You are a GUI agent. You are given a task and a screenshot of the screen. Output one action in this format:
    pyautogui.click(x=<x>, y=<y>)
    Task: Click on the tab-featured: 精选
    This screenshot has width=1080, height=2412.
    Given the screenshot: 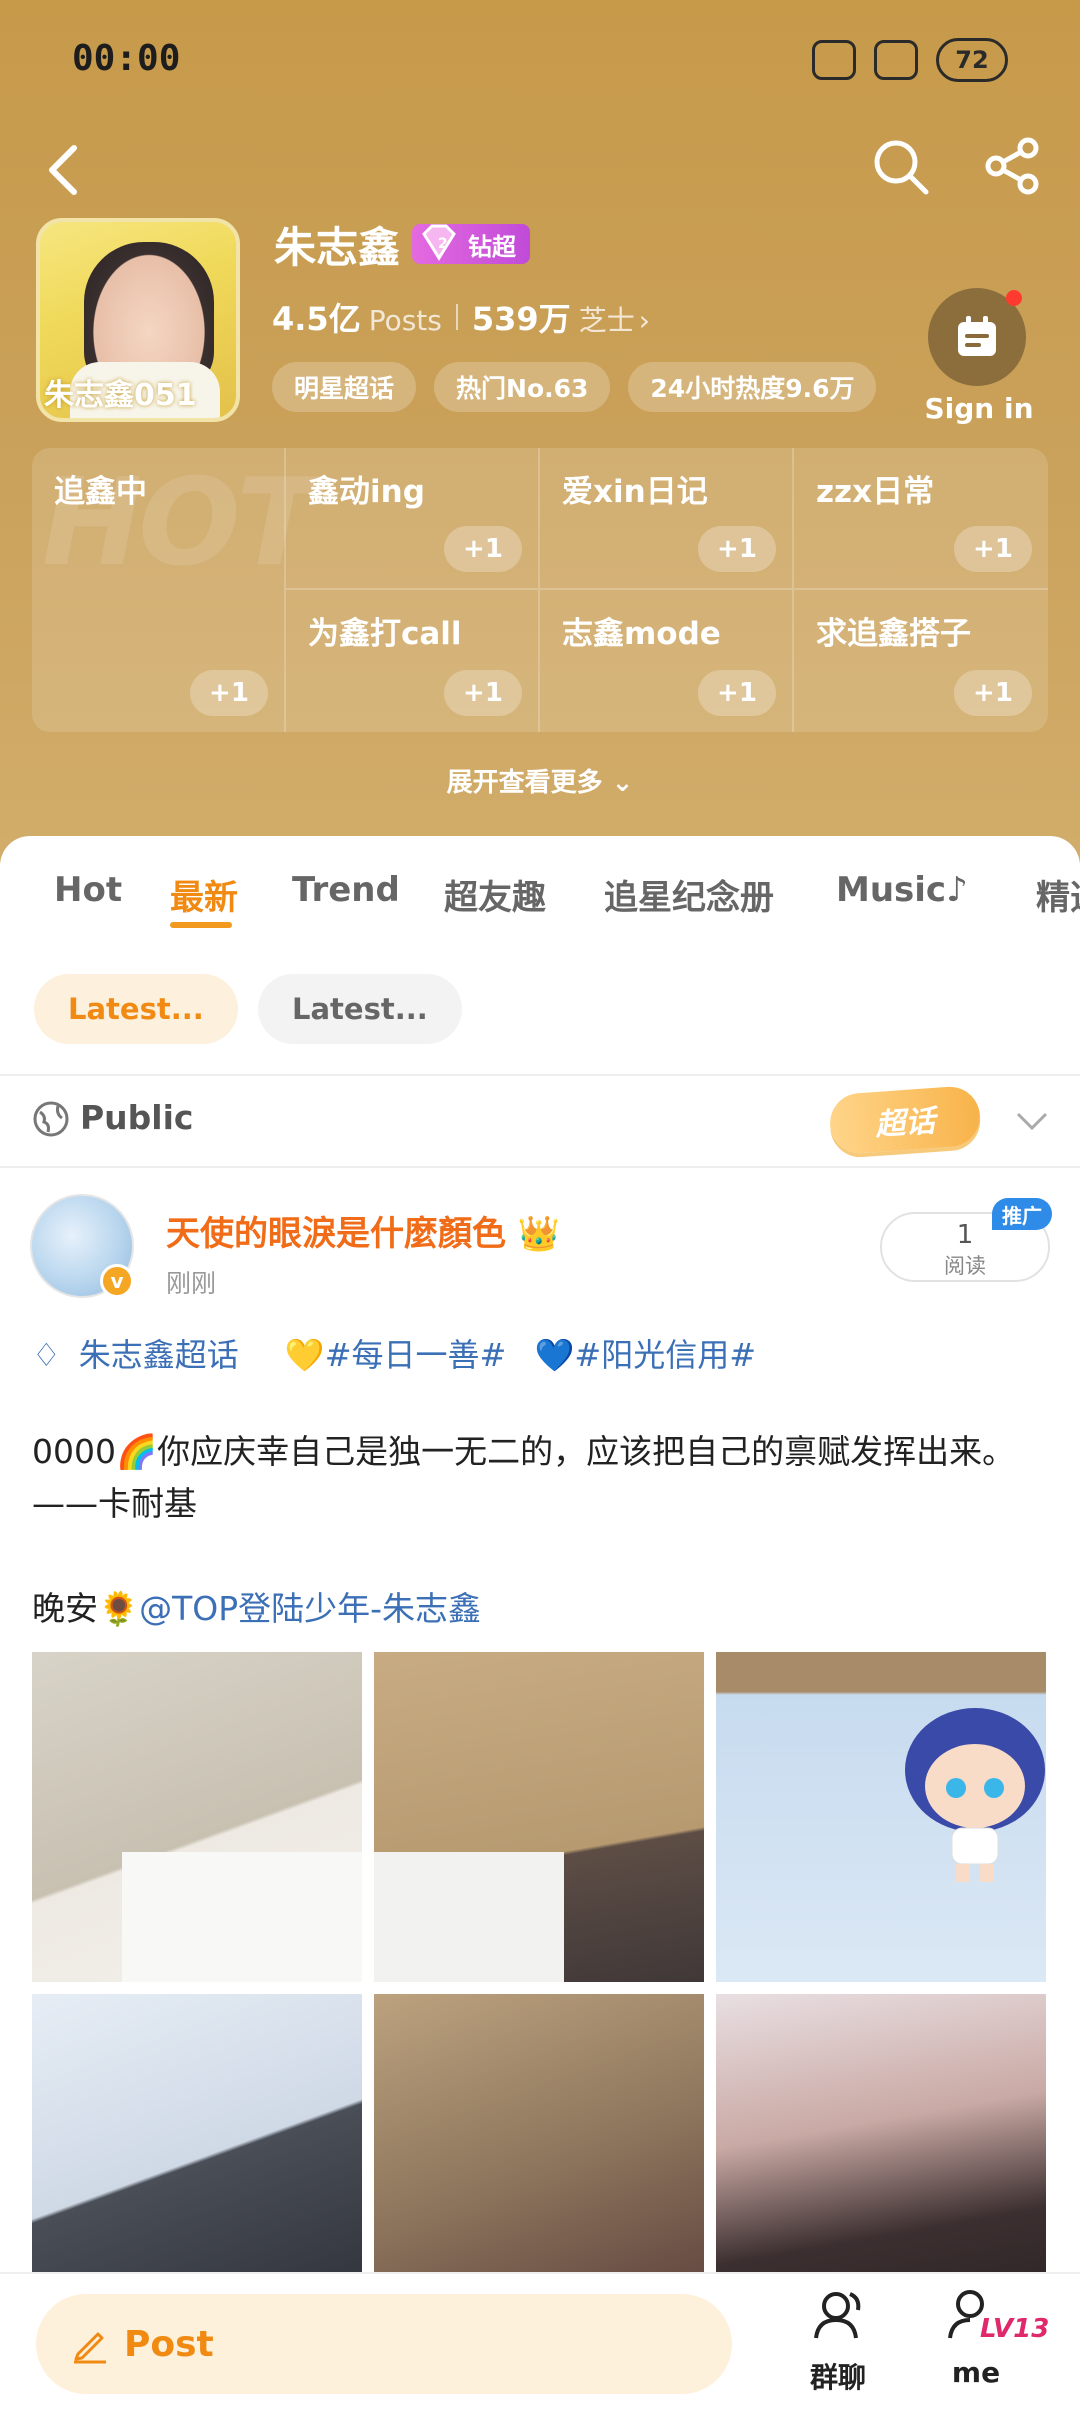 What is the action you would take?
    pyautogui.click(x=1058, y=894)
    